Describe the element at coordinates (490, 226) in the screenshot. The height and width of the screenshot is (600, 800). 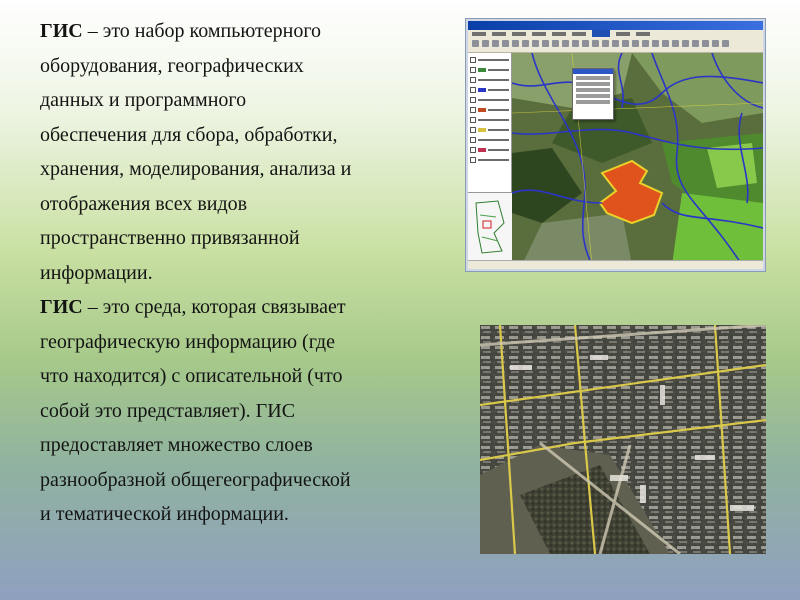
I see `overview-map` at that location.